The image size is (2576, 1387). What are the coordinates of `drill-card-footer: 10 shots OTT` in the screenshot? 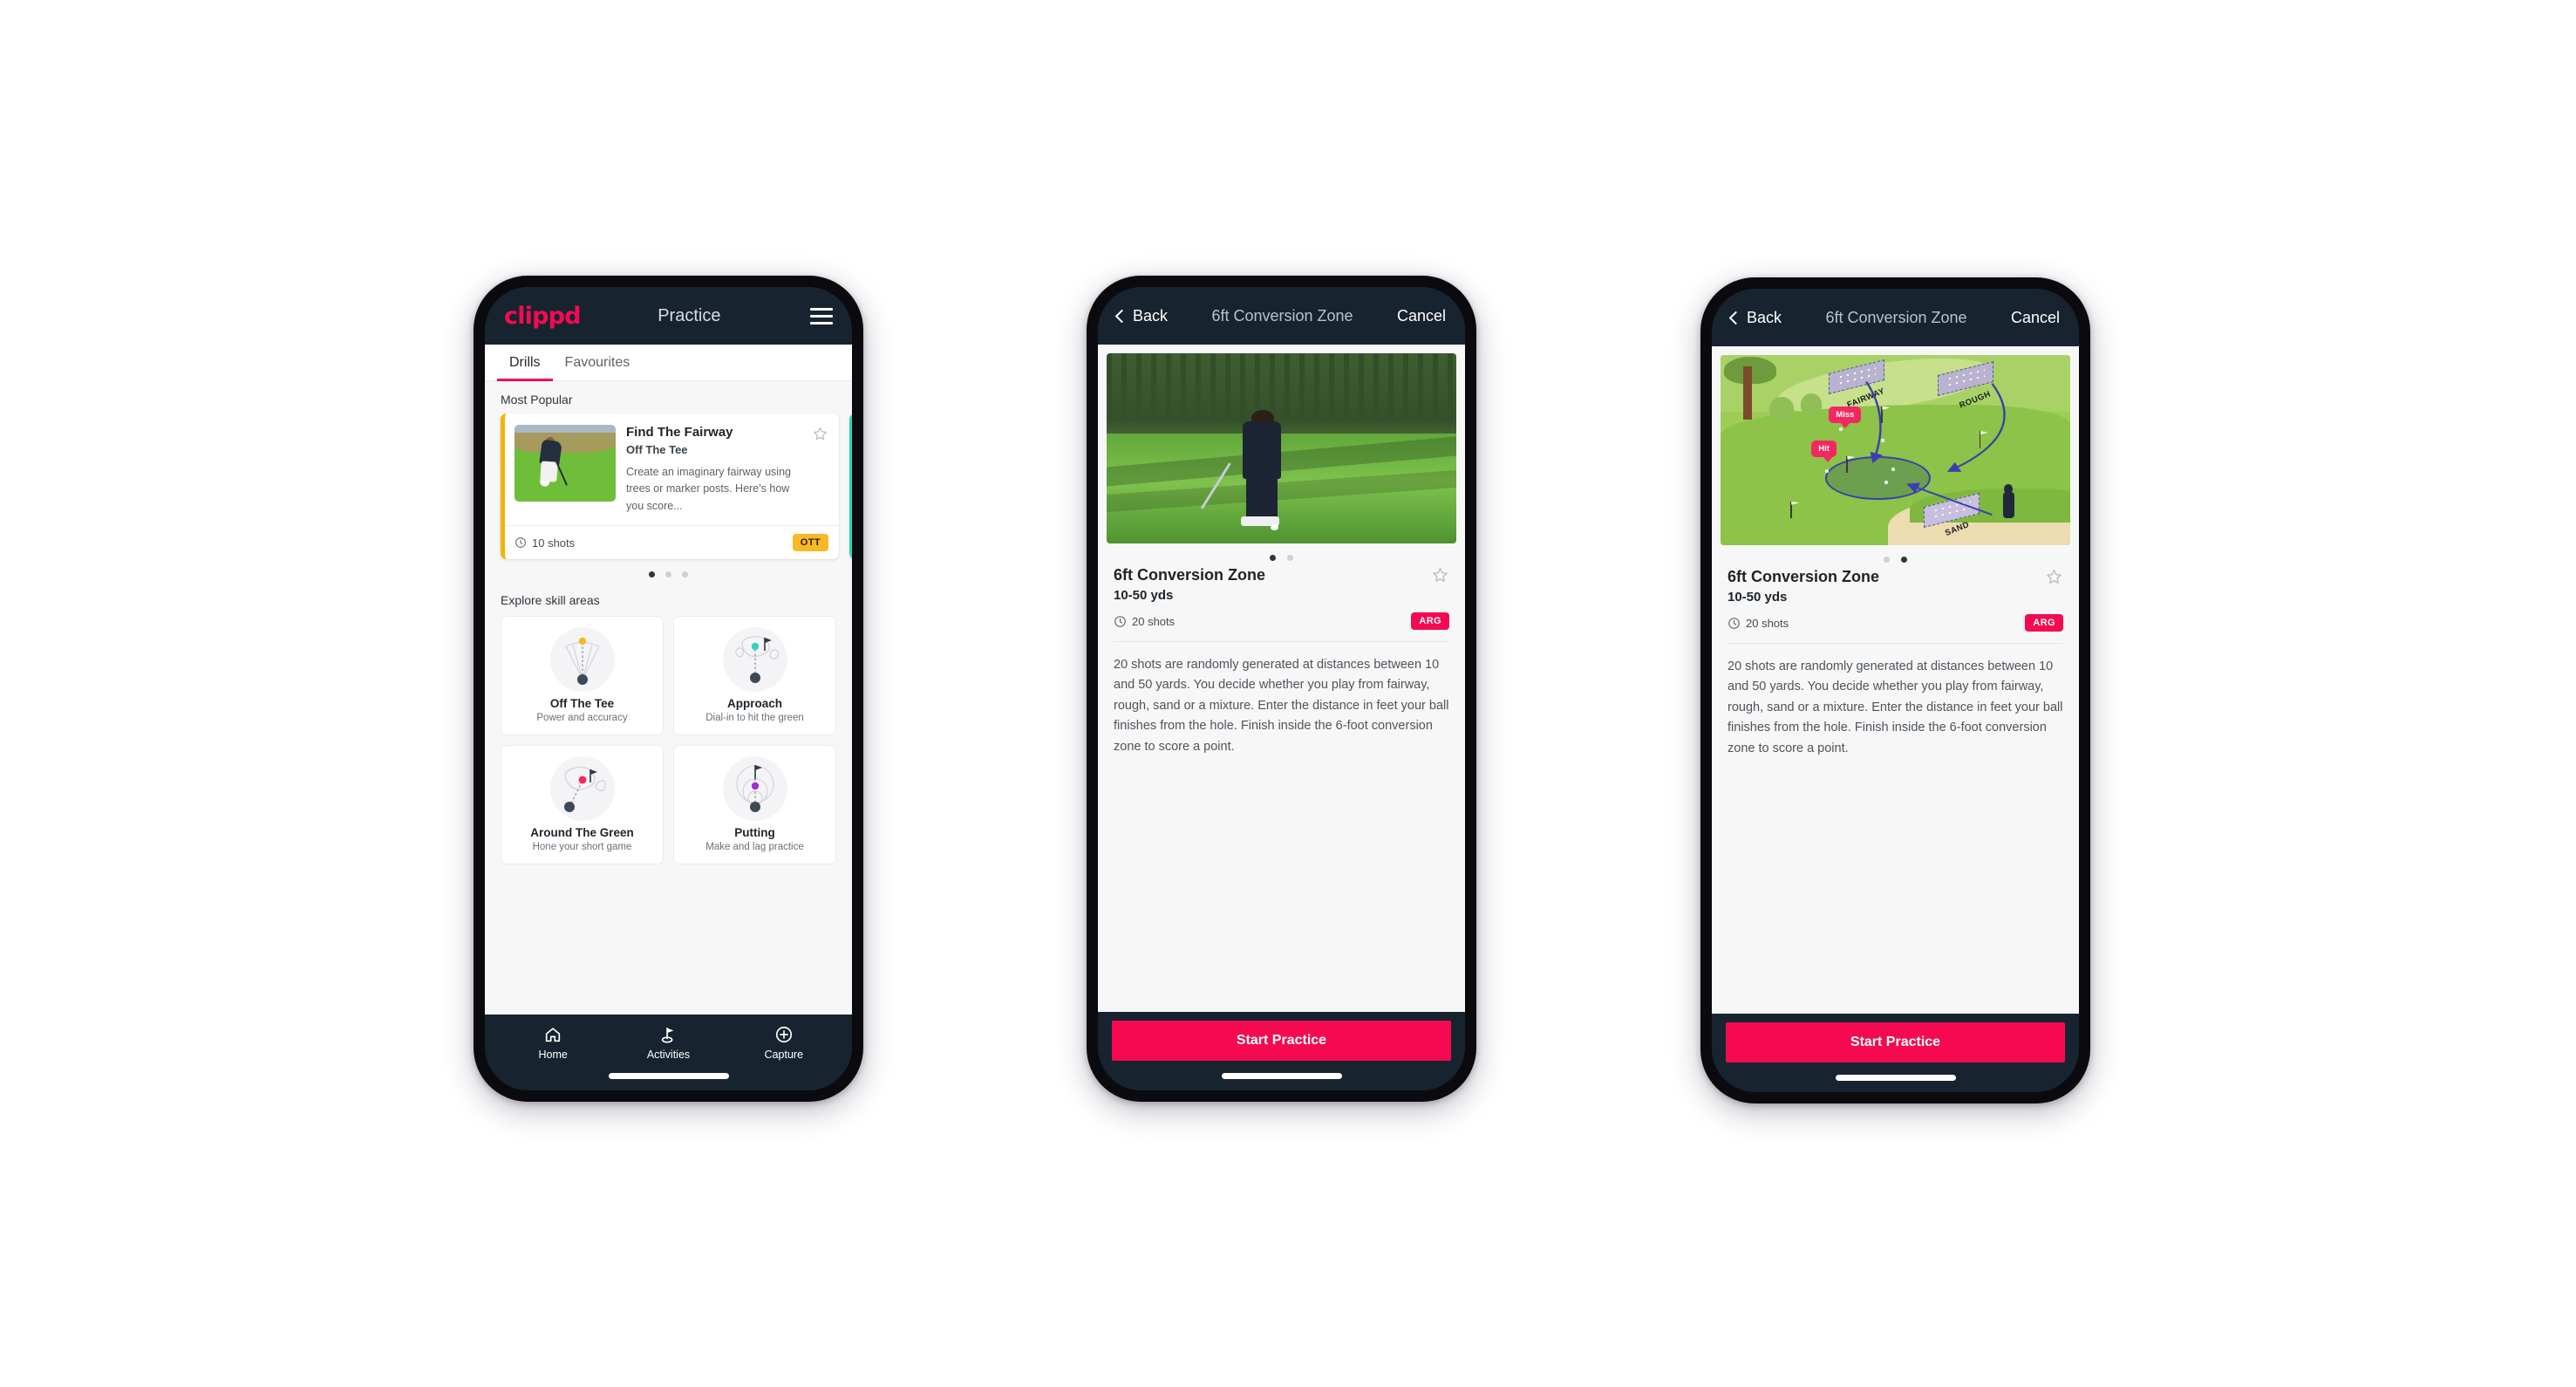 It's located at (672, 542).